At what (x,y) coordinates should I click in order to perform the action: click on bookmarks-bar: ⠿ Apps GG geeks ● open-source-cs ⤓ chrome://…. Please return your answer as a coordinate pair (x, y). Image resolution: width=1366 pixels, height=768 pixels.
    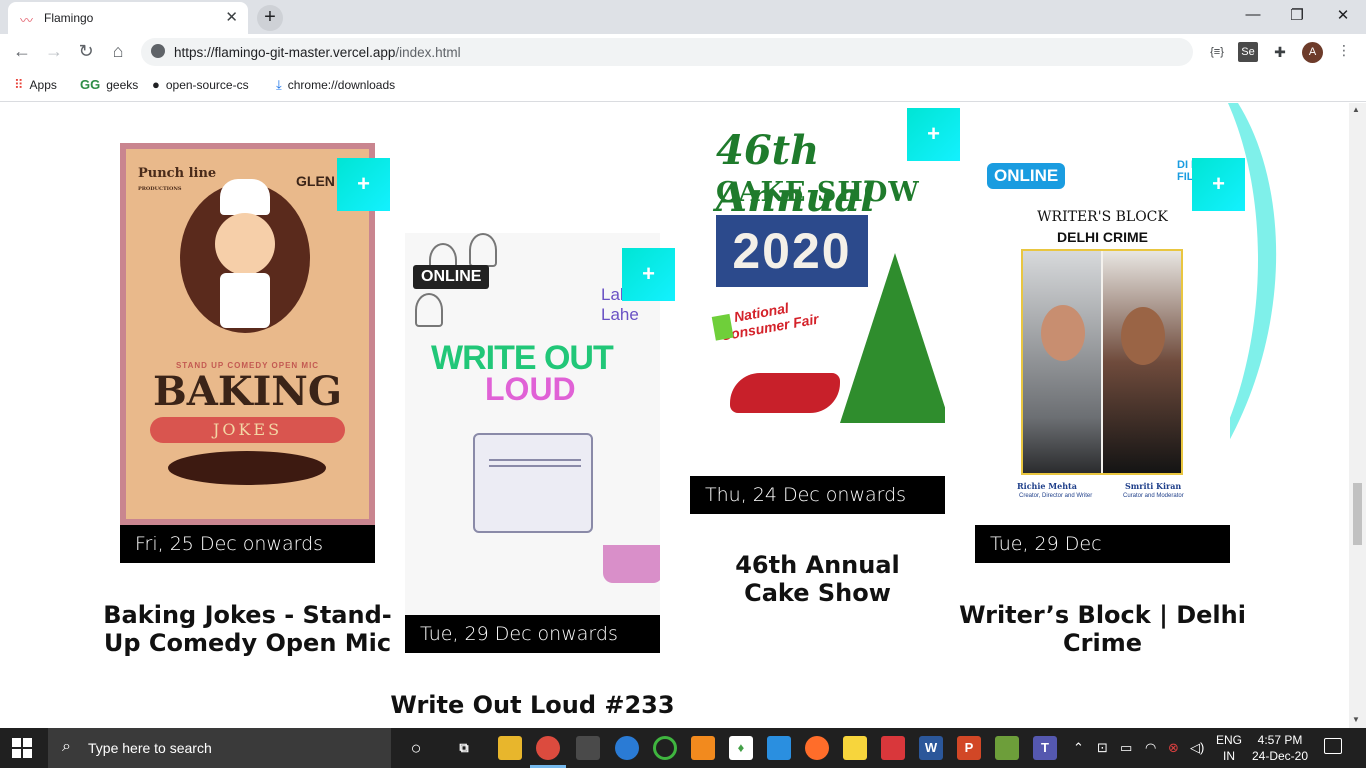
    Looking at the image, I should click on (683, 86).